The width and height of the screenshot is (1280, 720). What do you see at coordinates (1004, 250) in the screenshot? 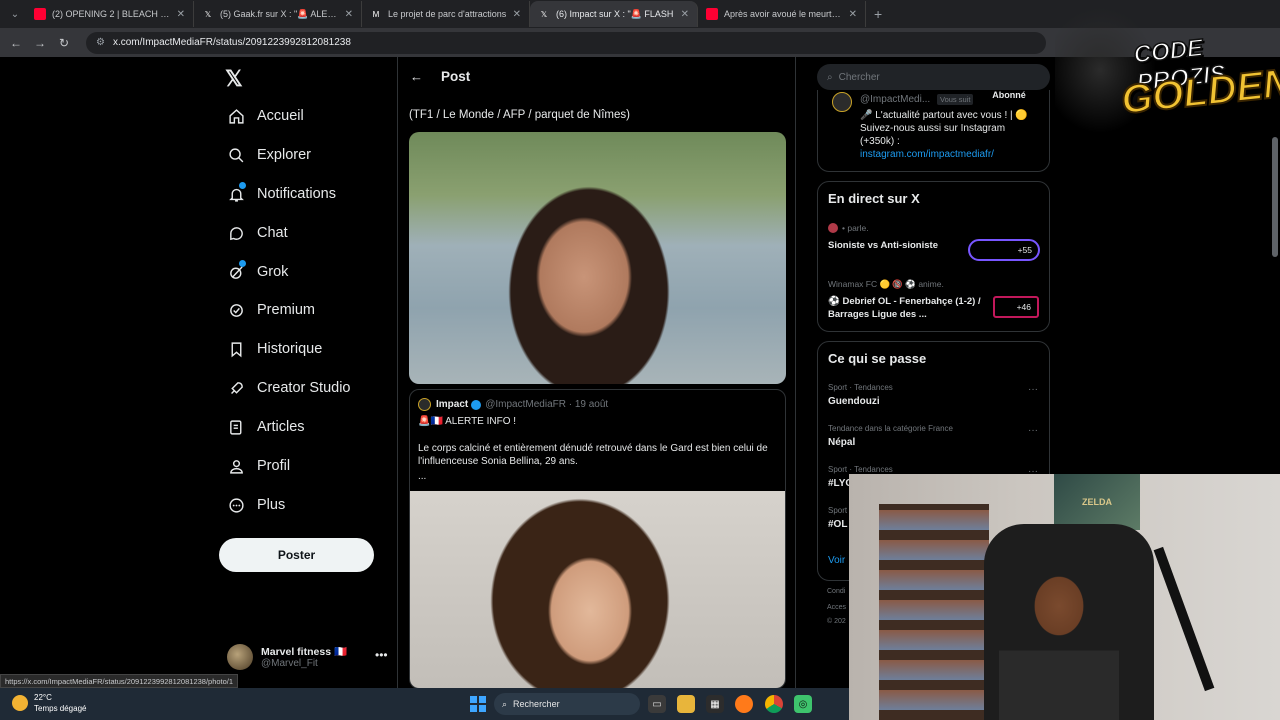
I see `live-participants-pill: +55` at bounding box center [1004, 250].